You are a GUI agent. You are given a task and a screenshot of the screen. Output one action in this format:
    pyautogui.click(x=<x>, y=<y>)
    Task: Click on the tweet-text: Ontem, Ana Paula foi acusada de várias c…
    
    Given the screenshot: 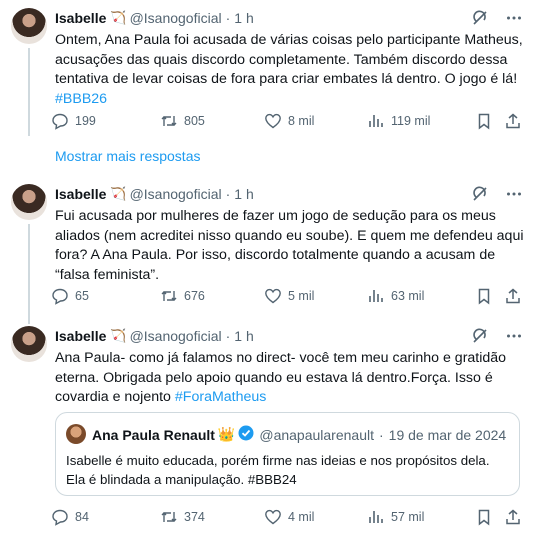 What is the action you would take?
    pyautogui.click(x=290, y=70)
    